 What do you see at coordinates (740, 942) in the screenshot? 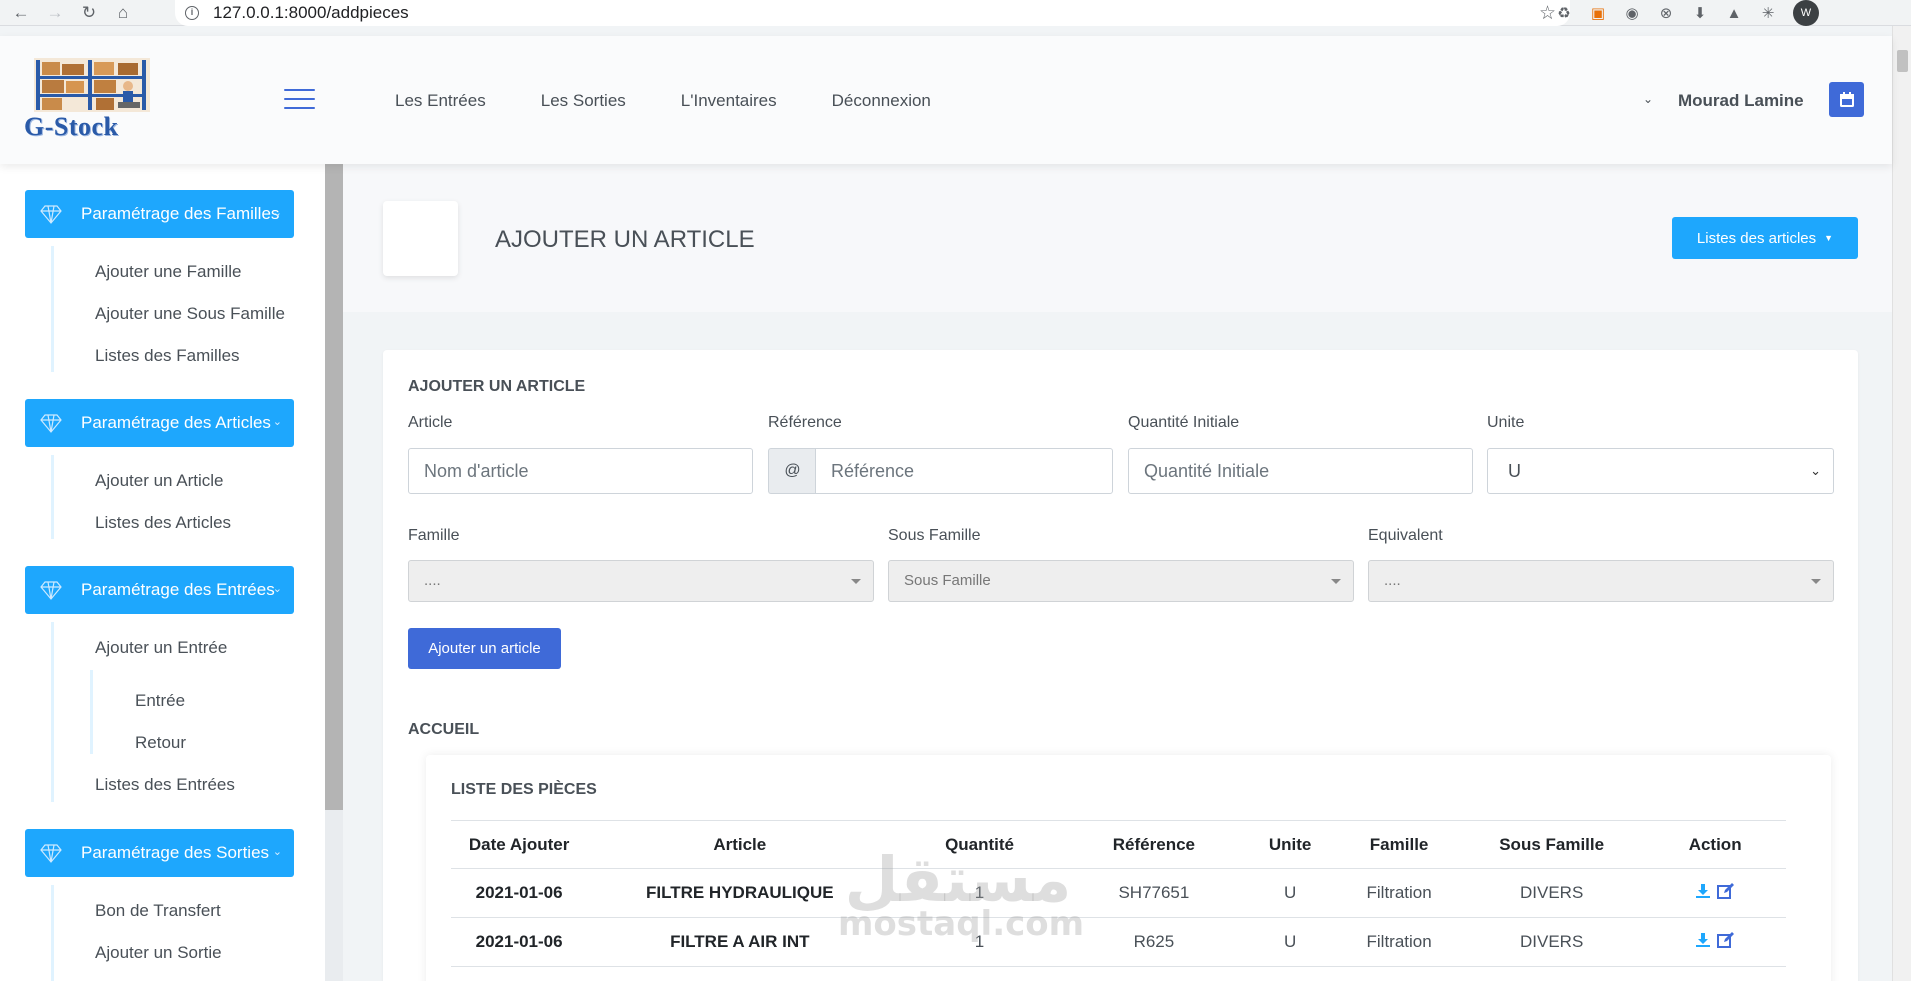
I see `cell-article: FILTRE A AIR INT` at bounding box center [740, 942].